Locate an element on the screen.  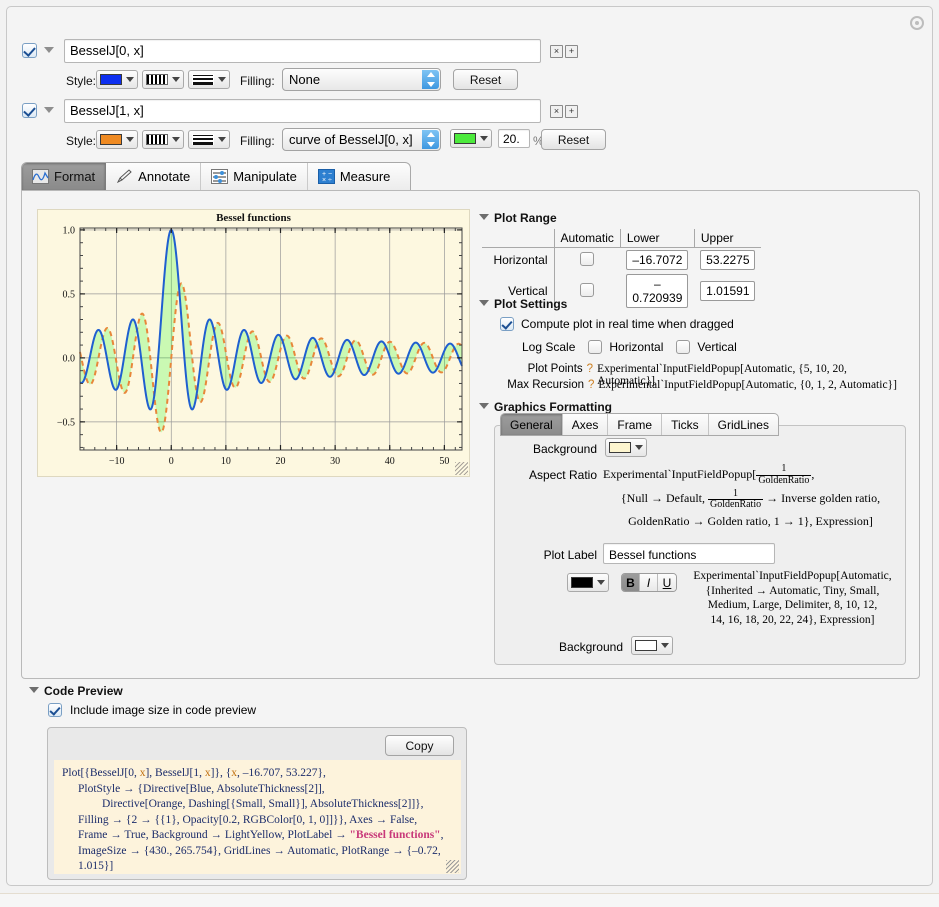
function-2-disclosure-triangle is located at coordinates (49, 110).